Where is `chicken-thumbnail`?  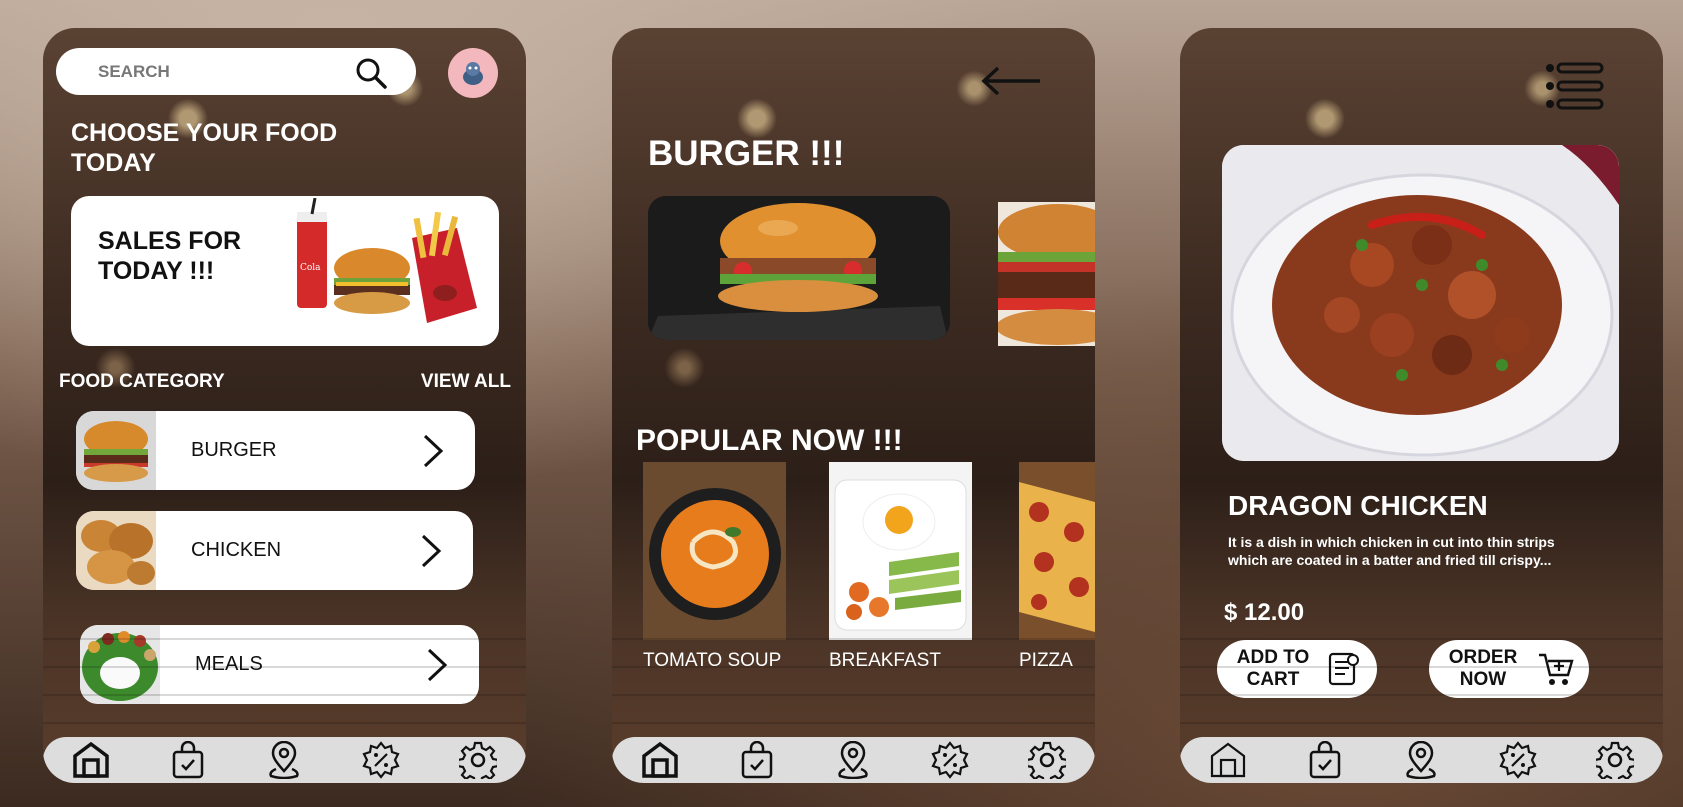 chicken-thumbnail is located at coordinates (116, 550).